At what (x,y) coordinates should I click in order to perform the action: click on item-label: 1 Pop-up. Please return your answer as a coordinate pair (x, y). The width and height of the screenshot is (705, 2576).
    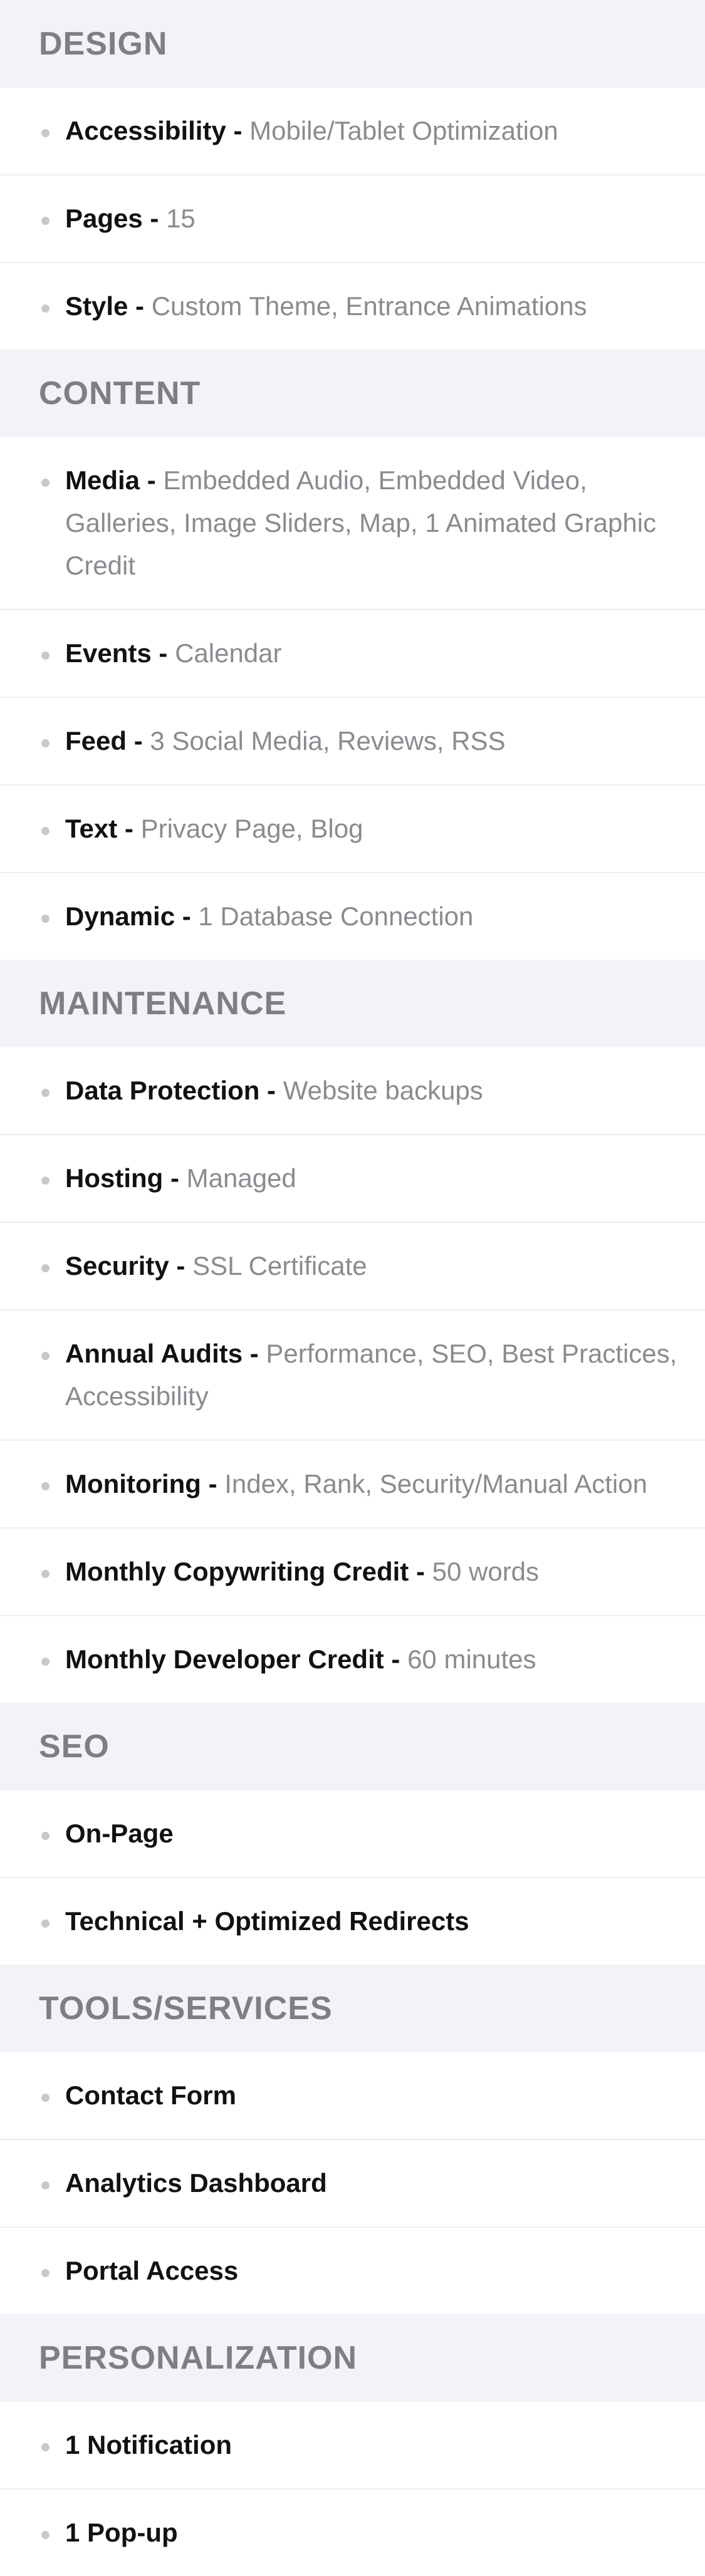
    Looking at the image, I should click on (121, 2532).